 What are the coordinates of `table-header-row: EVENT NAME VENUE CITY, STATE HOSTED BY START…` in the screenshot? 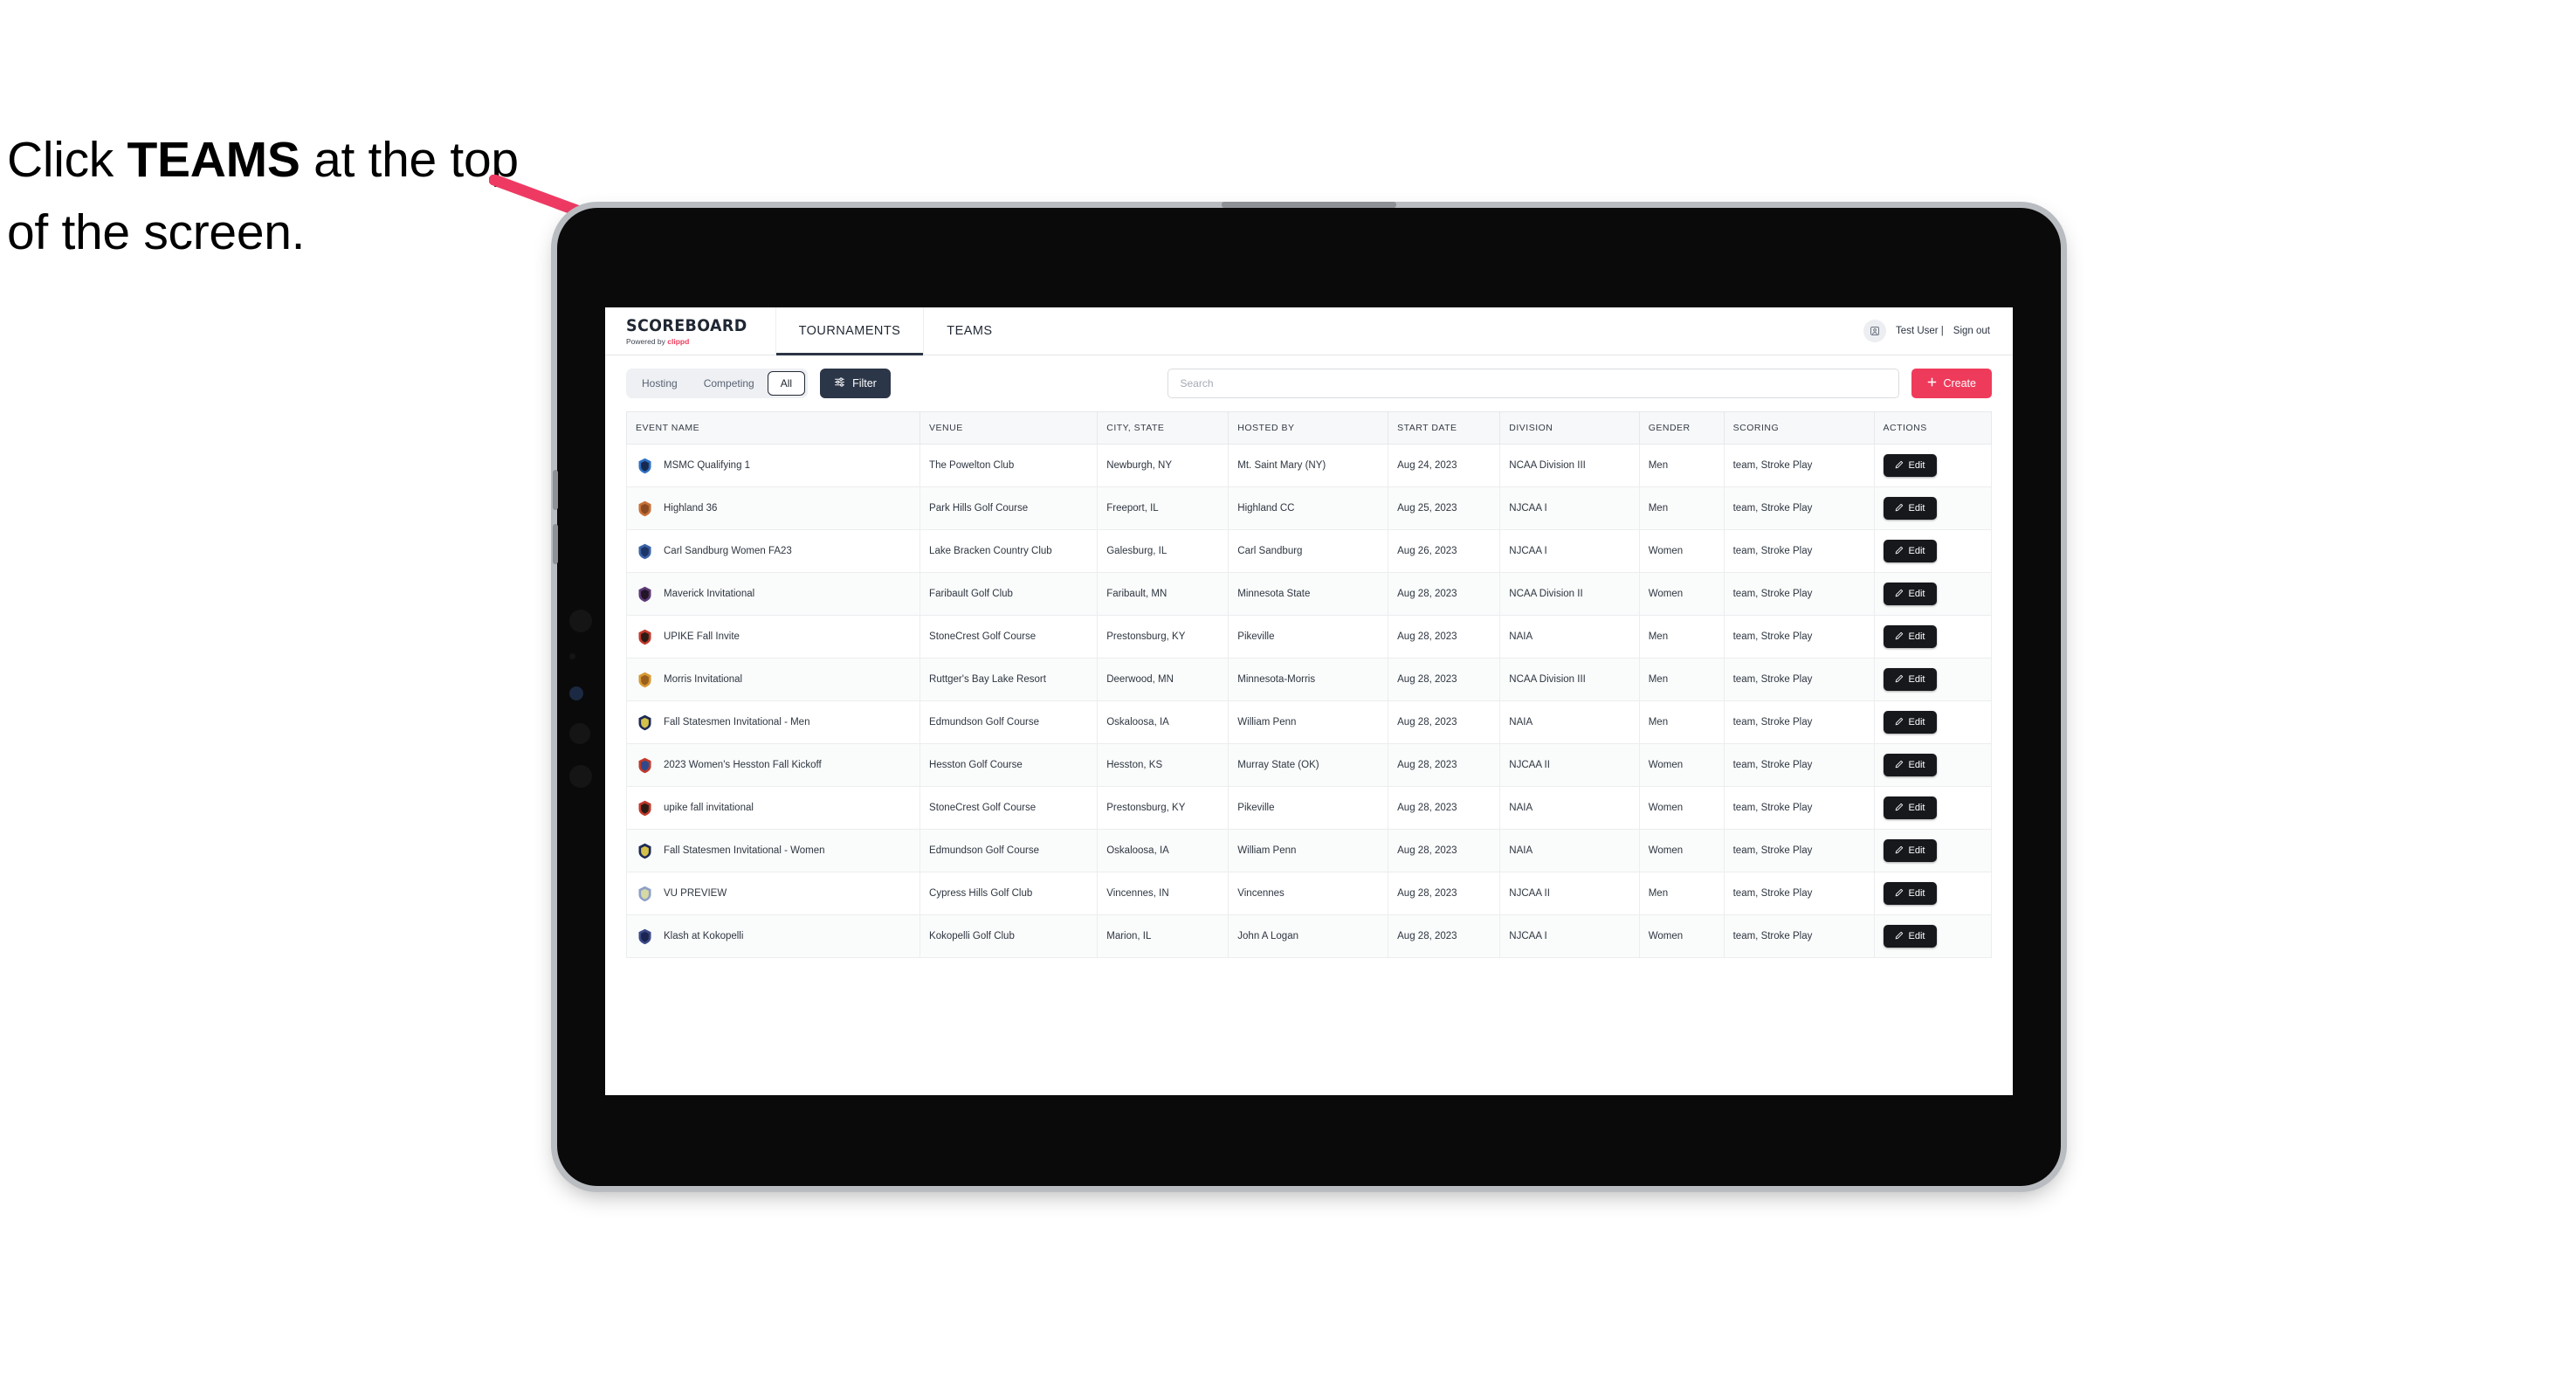 It's located at (1309, 428).